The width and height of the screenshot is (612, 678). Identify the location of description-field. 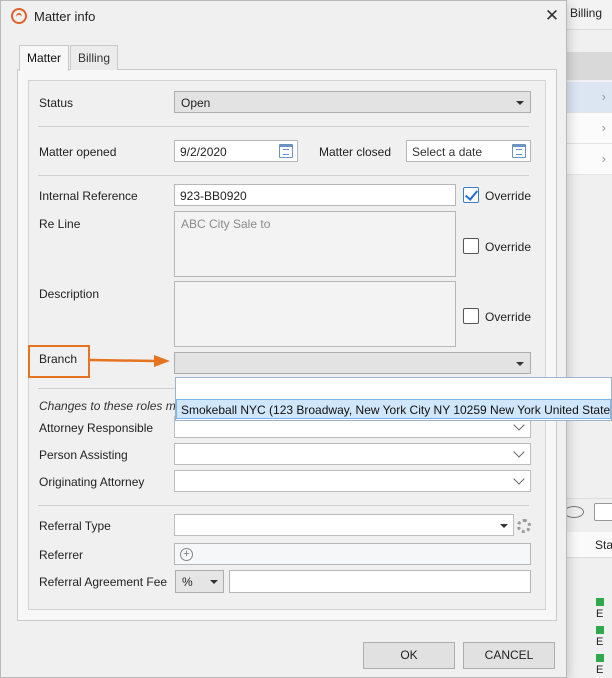
(315, 314).